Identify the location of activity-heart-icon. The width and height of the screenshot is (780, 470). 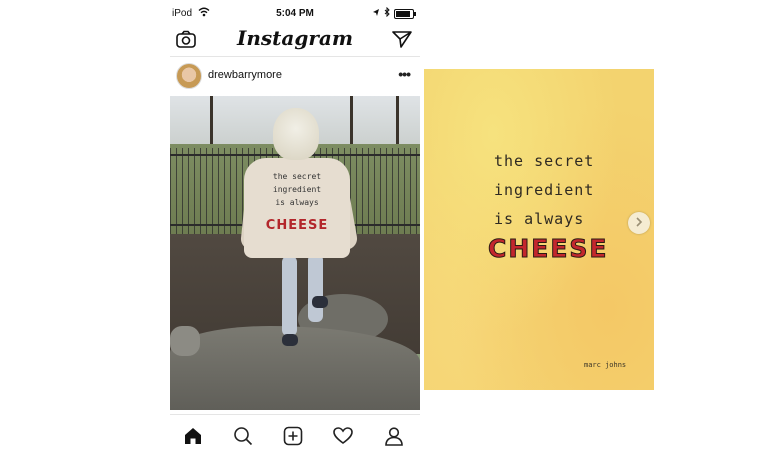
(343, 436).